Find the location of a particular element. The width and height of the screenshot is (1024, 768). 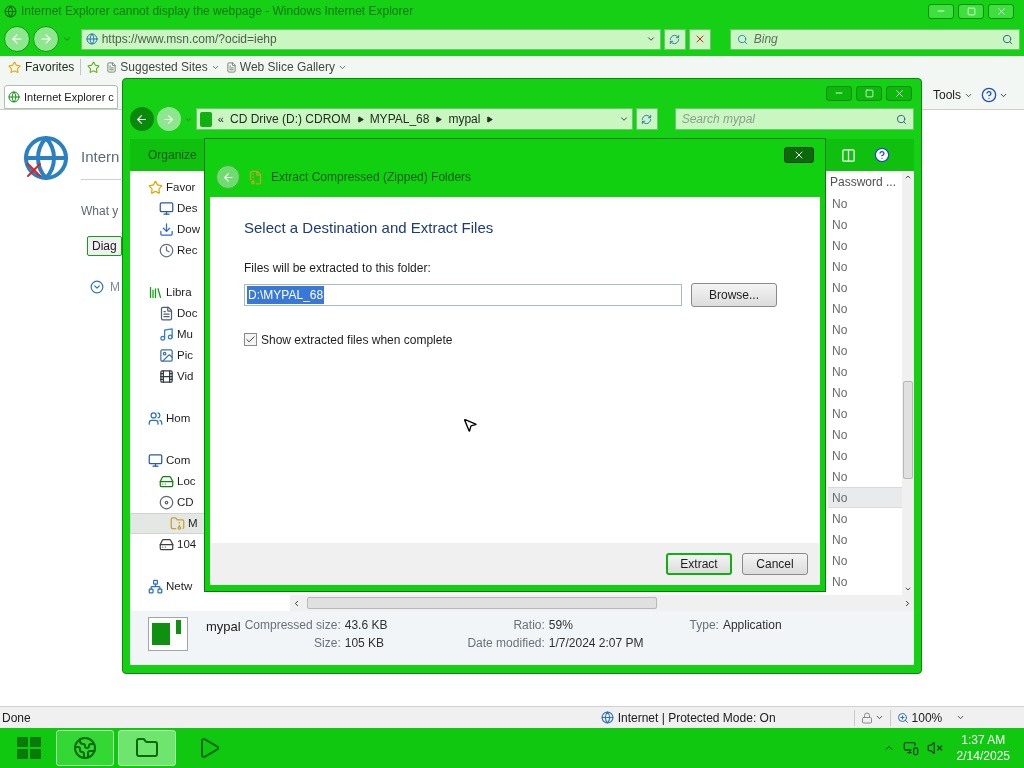

field-label: Files will be extracted to this folder: is located at coordinates (338, 268).